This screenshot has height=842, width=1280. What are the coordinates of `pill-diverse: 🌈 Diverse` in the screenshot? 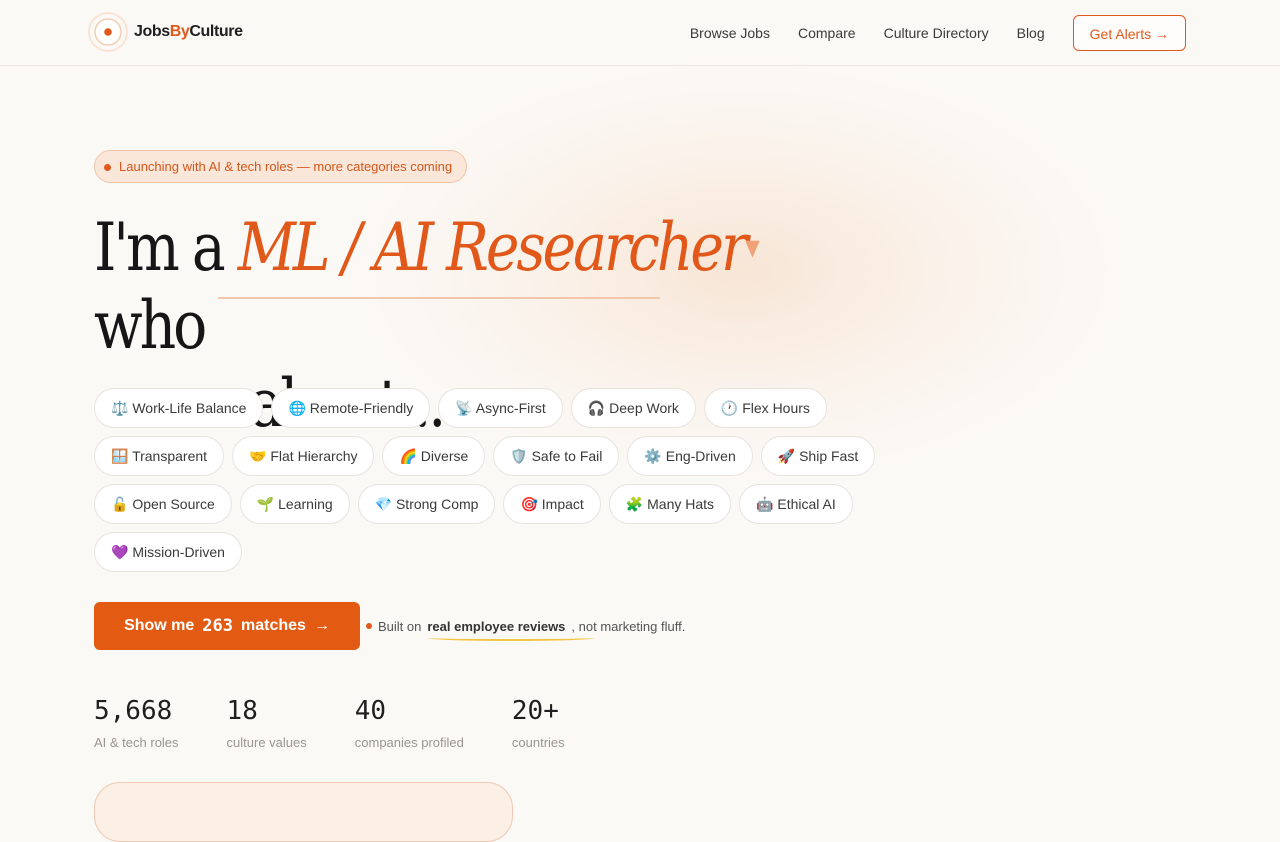 It's located at (434, 456).